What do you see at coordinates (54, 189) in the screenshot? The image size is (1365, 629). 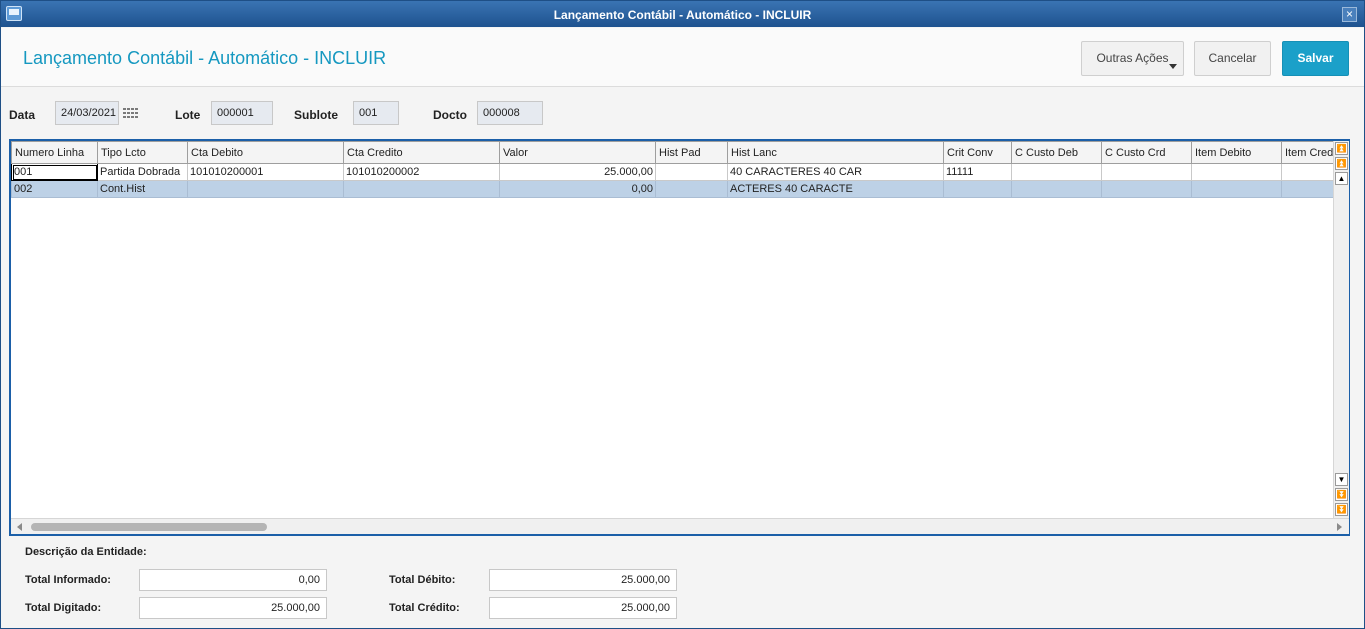 I see `grid-cell: 002` at bounding box center [54, 189].